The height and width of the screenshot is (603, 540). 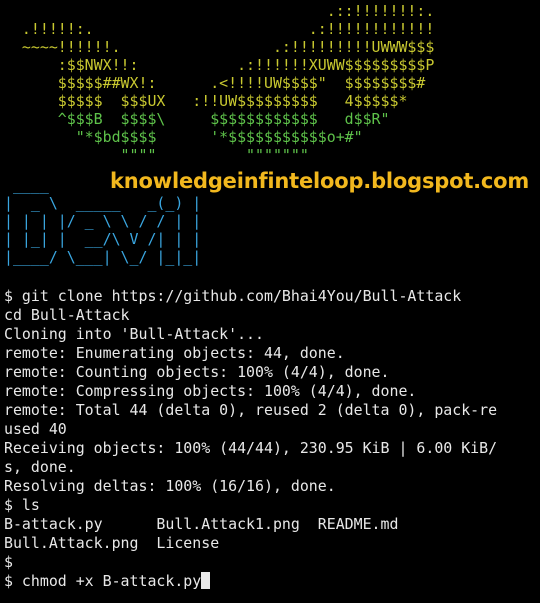 What do you see at coordinates (320, 181) in the screenshot?
I see `blog-watermark: knowledgeinfinteloop.blogspot.com` at bounding box center [320, 181].